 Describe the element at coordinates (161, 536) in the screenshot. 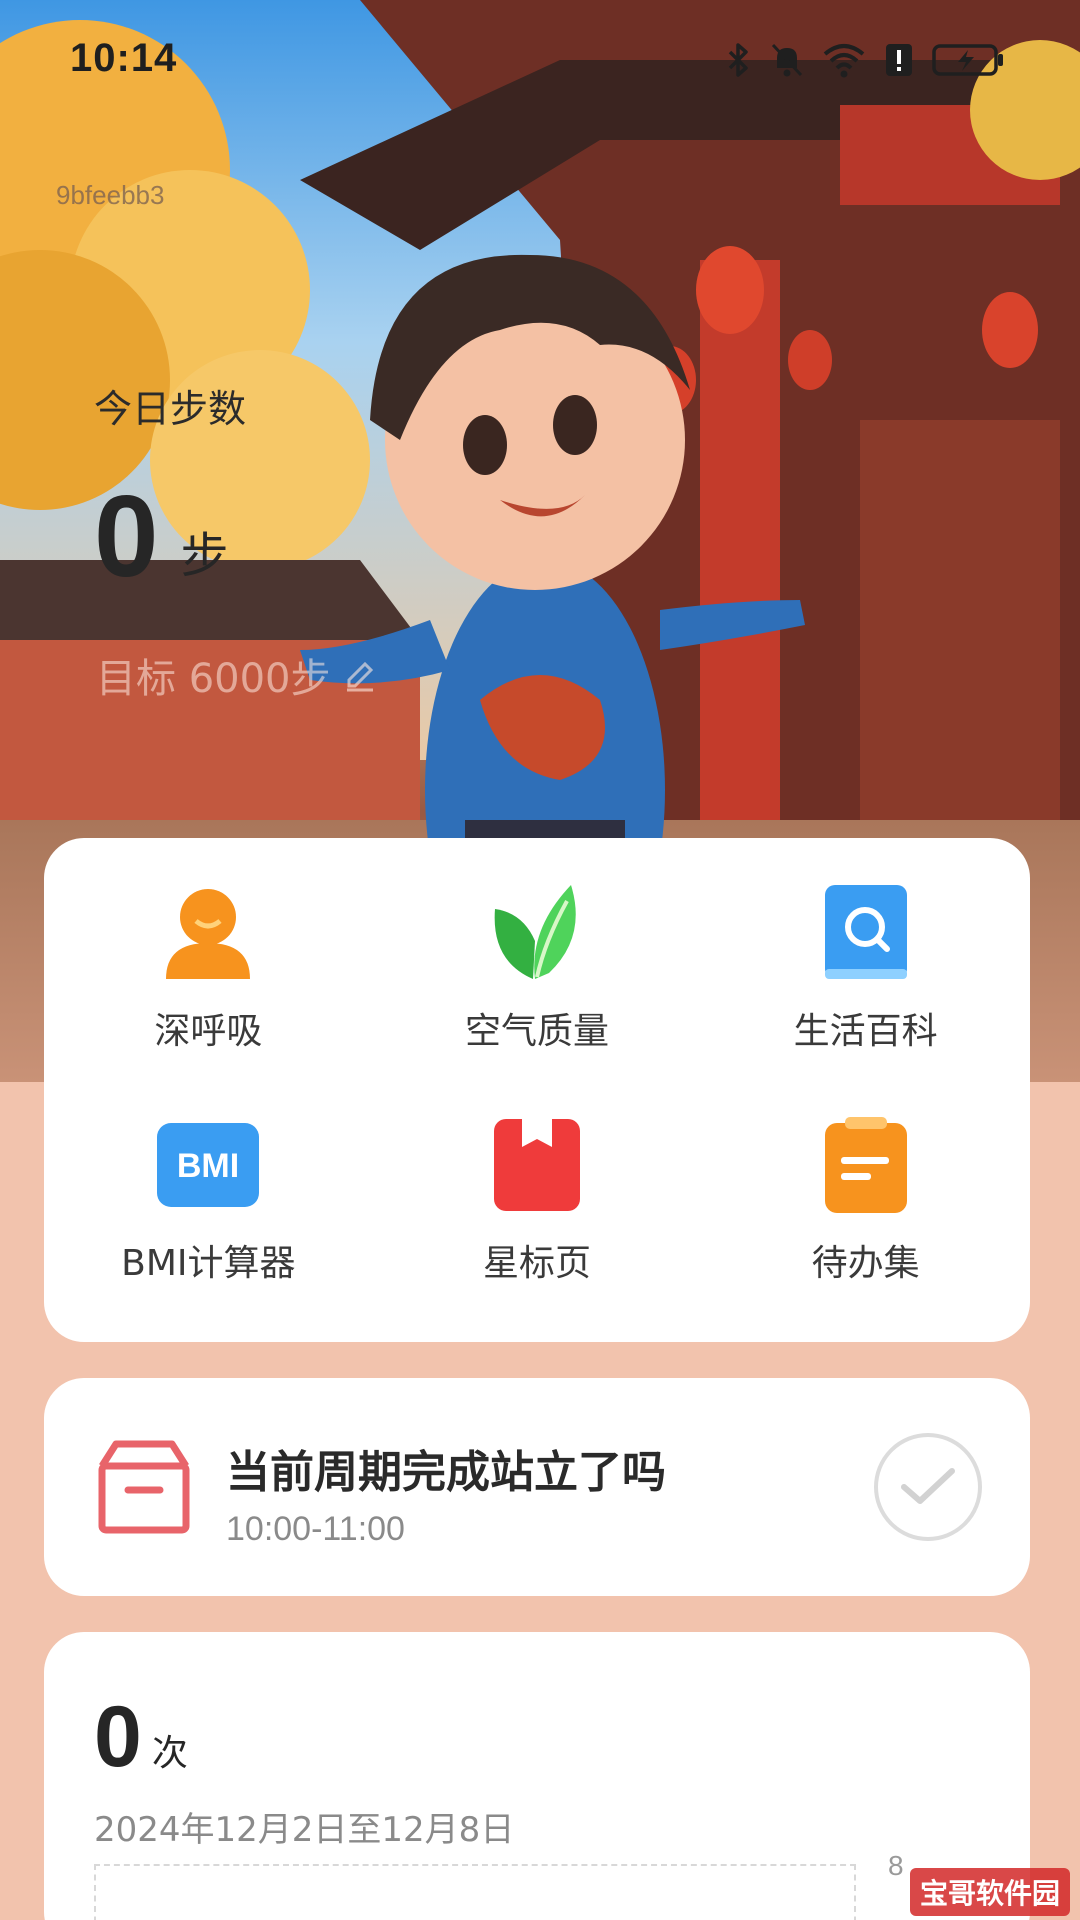

I see `steps-display: 0 步` at that location.